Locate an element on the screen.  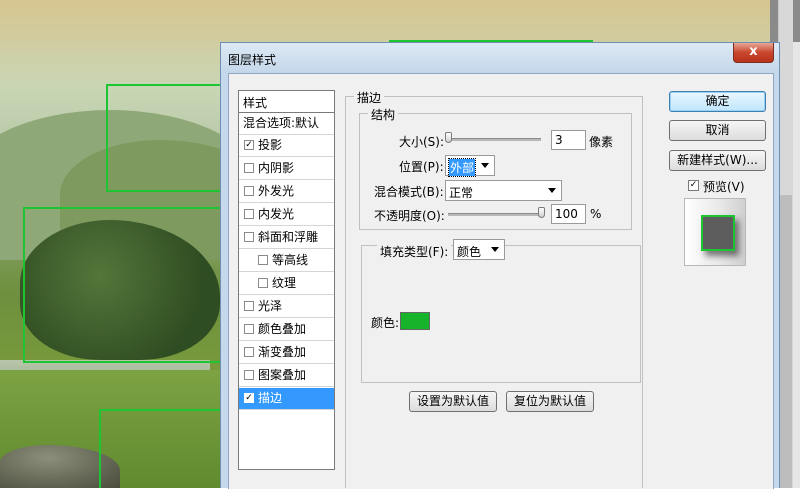
blend-options-label: 混合选项:默认 is located at coordinates (281, 123).